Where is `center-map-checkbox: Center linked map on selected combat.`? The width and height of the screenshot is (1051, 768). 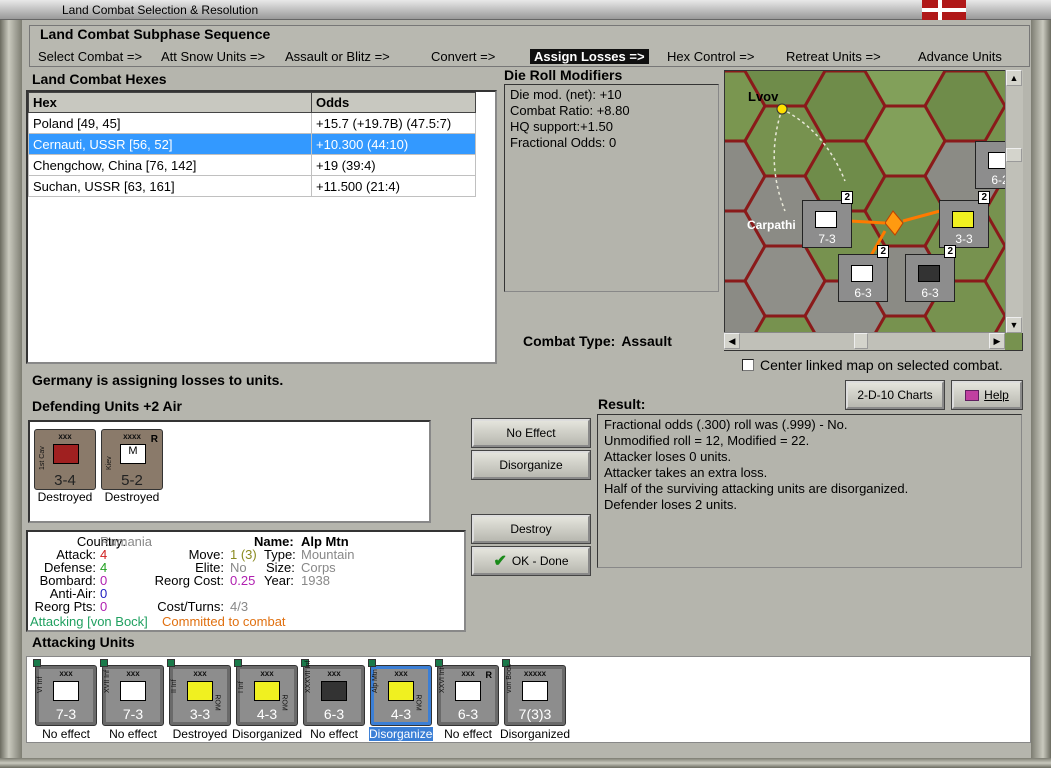 center-map-checkbox: Center linked map on selected combat. is located at coordinates (872, 365).